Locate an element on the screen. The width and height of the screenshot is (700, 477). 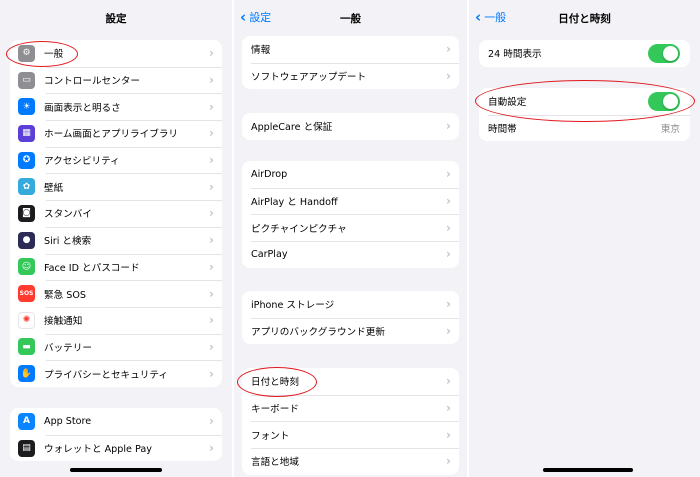
battery-icon: ▬ is located at coordinates (26, 347).